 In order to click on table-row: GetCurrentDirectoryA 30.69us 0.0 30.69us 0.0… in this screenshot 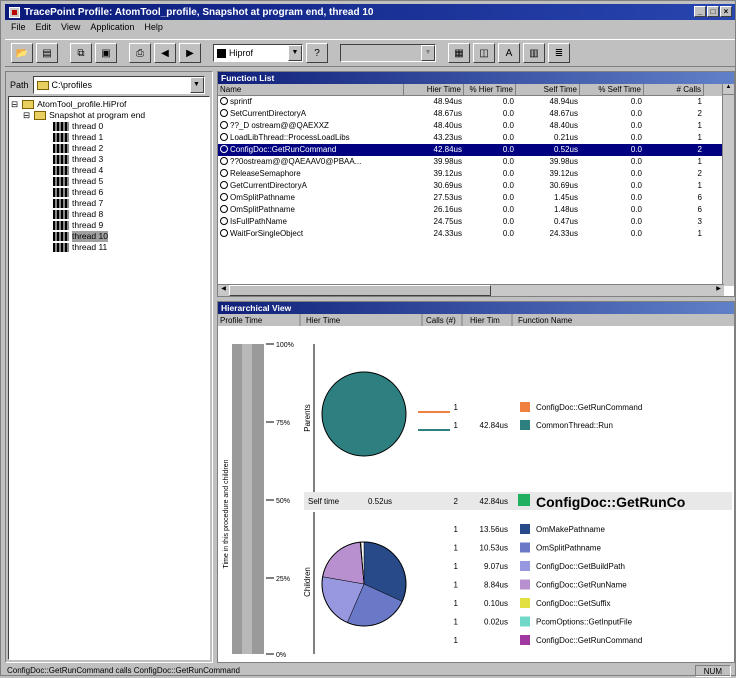, I will do `click(476, 186)`.